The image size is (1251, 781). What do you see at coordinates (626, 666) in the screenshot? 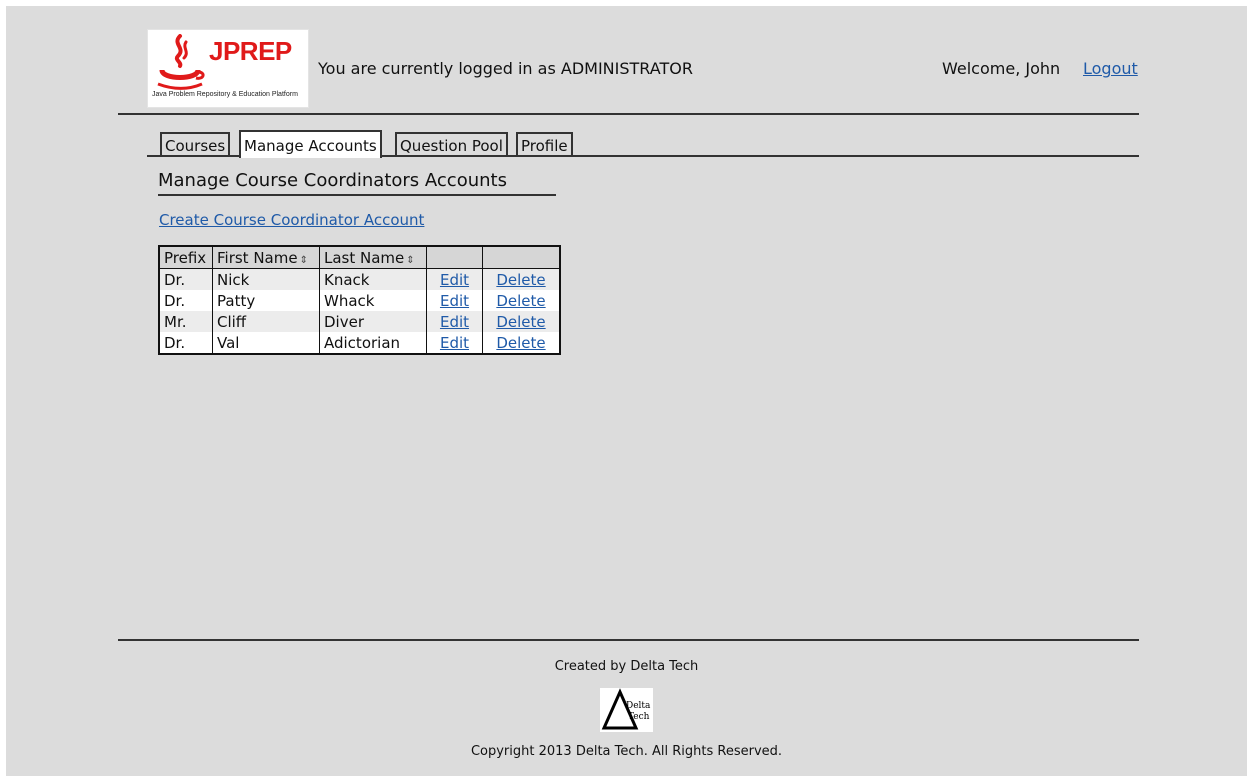
I see `created-by-text: Created by Delta Tech` at bounding box center [626, 666].